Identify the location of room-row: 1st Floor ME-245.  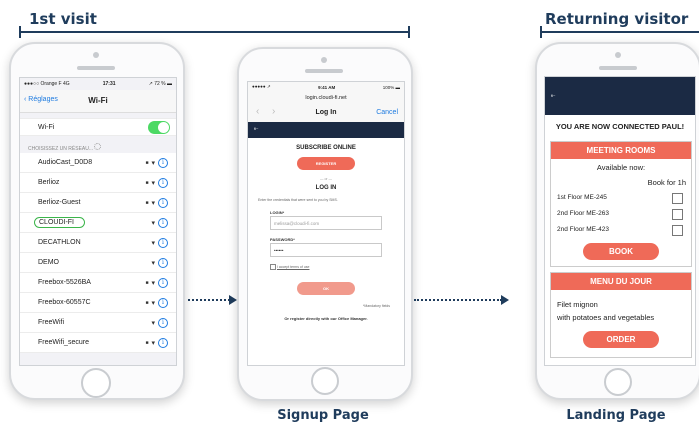
(621, 199).